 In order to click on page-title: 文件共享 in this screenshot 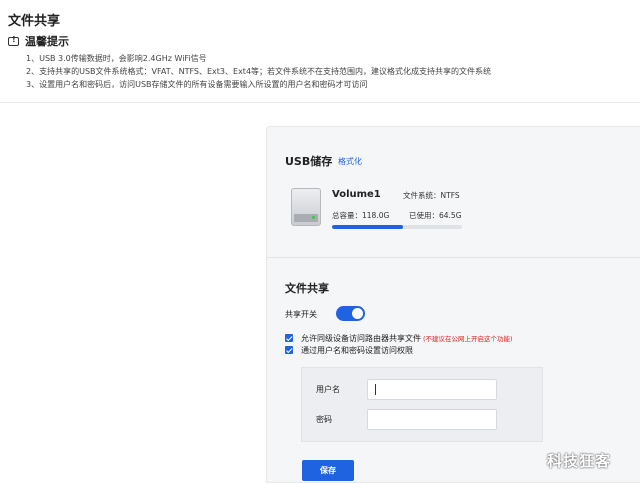, I will do `click(34, 21)`.